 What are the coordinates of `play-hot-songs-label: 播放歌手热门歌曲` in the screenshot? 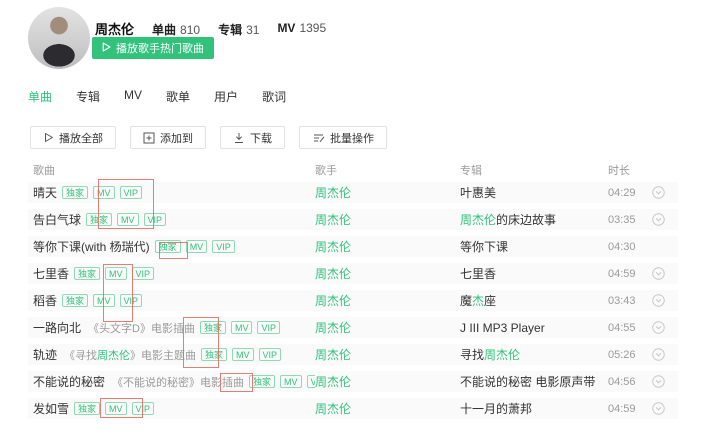 It's located at (160, 49).